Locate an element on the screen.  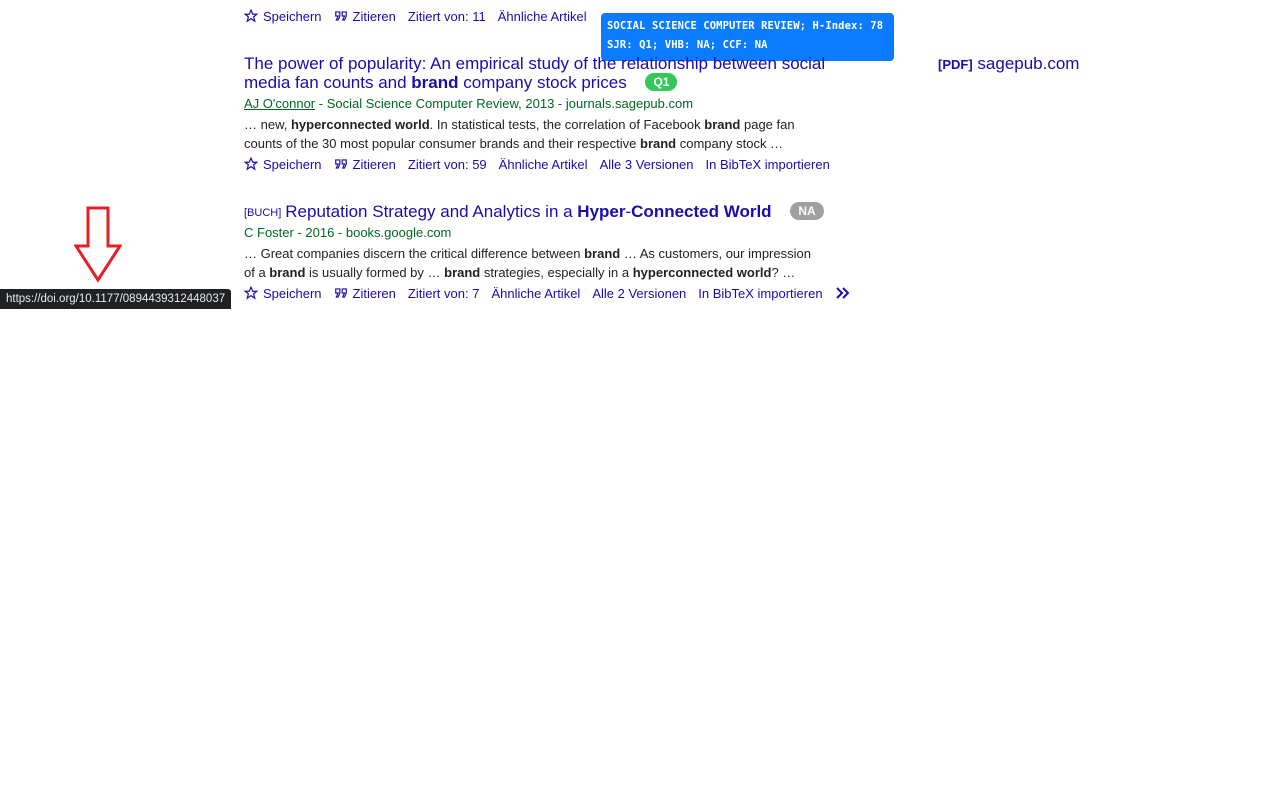
pdf-tag: [PDF] is located at coordinates (955, 64).